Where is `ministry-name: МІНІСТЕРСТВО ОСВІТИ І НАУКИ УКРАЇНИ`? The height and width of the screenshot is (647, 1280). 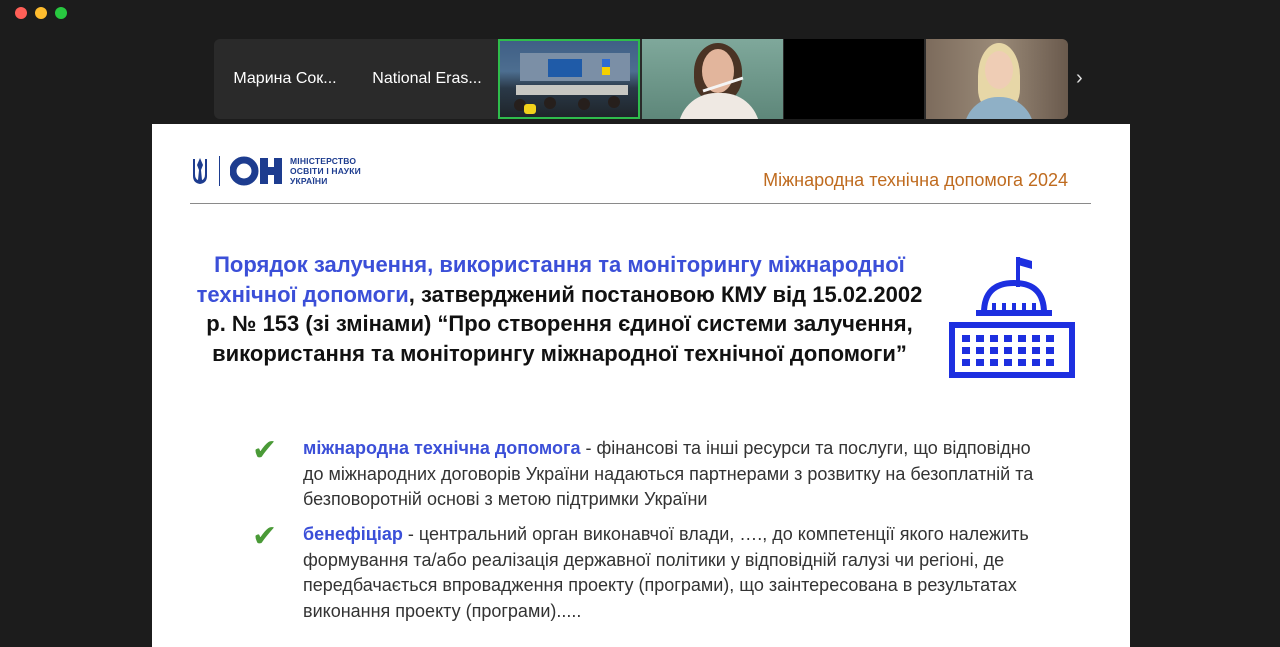
ministry-name: МІНІСТЕРСТВО ОСВІТИ І НАУКИ УКРАЇНИ is located at coordinates (325, 171).